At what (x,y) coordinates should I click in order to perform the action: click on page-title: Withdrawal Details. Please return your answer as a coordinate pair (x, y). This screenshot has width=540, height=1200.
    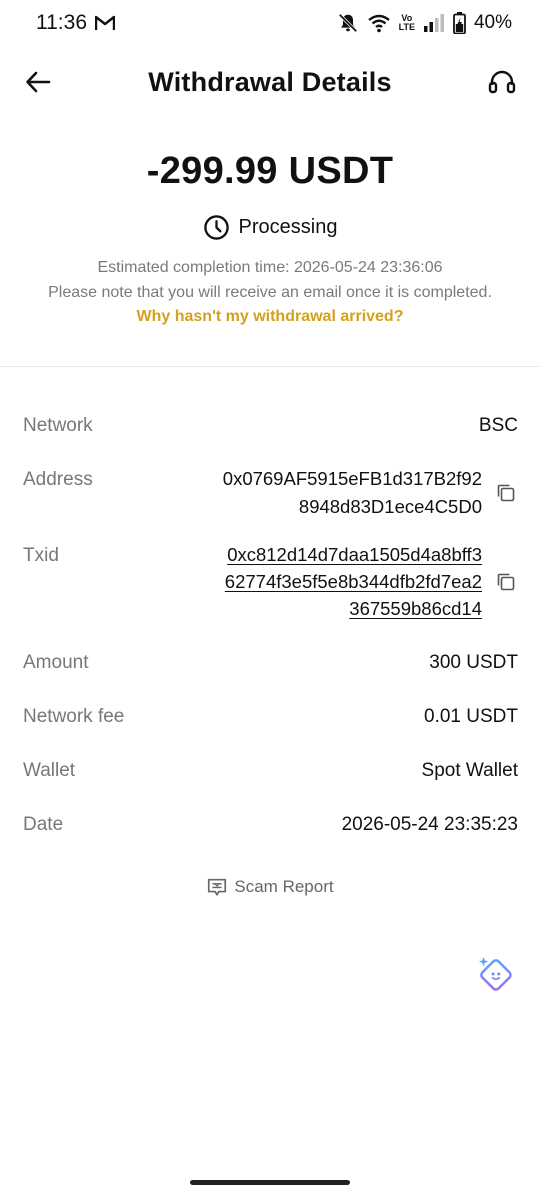
    Looking at the image, I should click on (270, 81).